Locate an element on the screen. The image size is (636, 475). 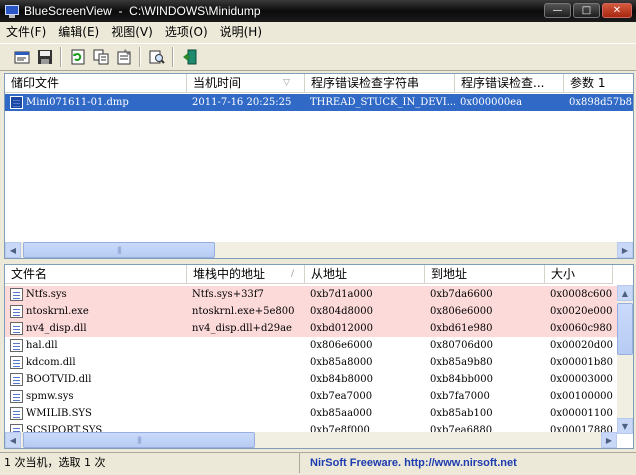
copy-icon is located at coordinates (100, 57).